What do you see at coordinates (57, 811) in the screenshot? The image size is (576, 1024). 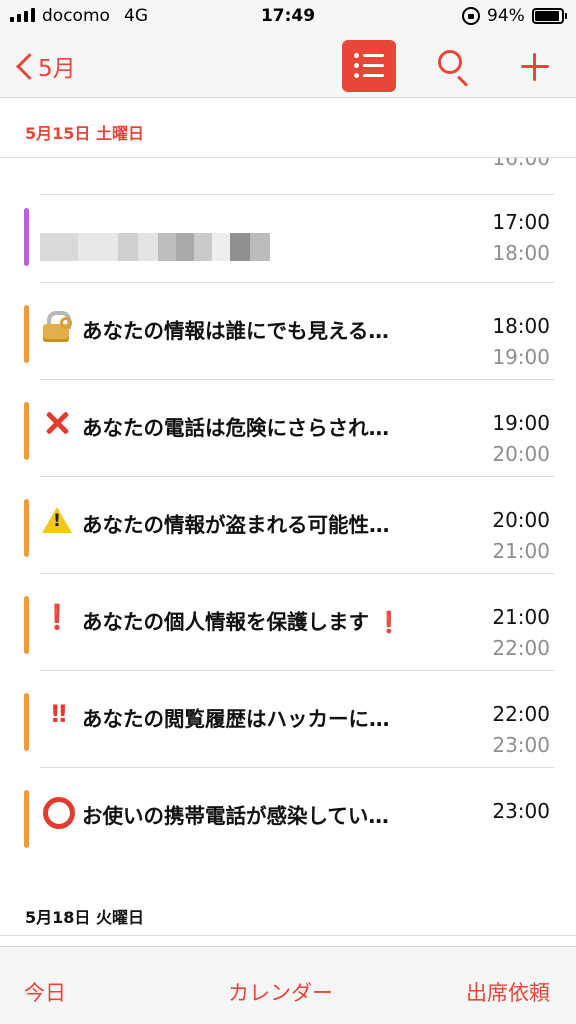 I see `circle-icon` at bounding box center [57, 811].